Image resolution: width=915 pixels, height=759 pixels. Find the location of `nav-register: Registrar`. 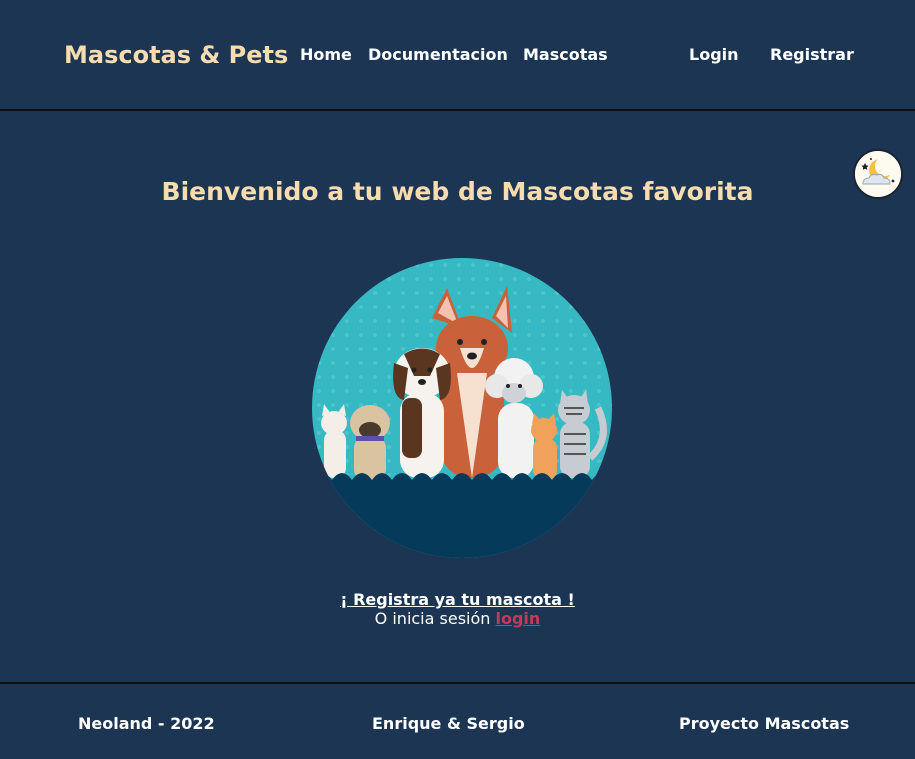

nav-register: Registrar is located at coordinates (812, 55).